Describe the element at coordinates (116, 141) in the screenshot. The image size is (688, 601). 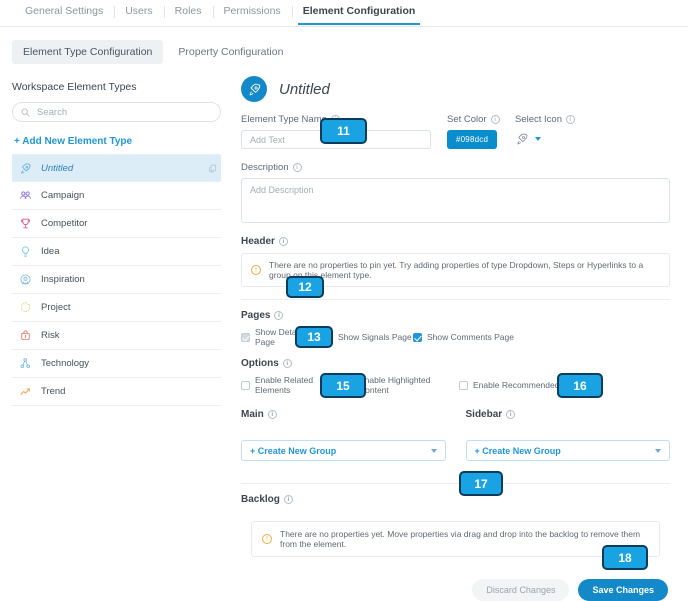
I see `add-new-element-type-button: + Add New Element Type` at that location.